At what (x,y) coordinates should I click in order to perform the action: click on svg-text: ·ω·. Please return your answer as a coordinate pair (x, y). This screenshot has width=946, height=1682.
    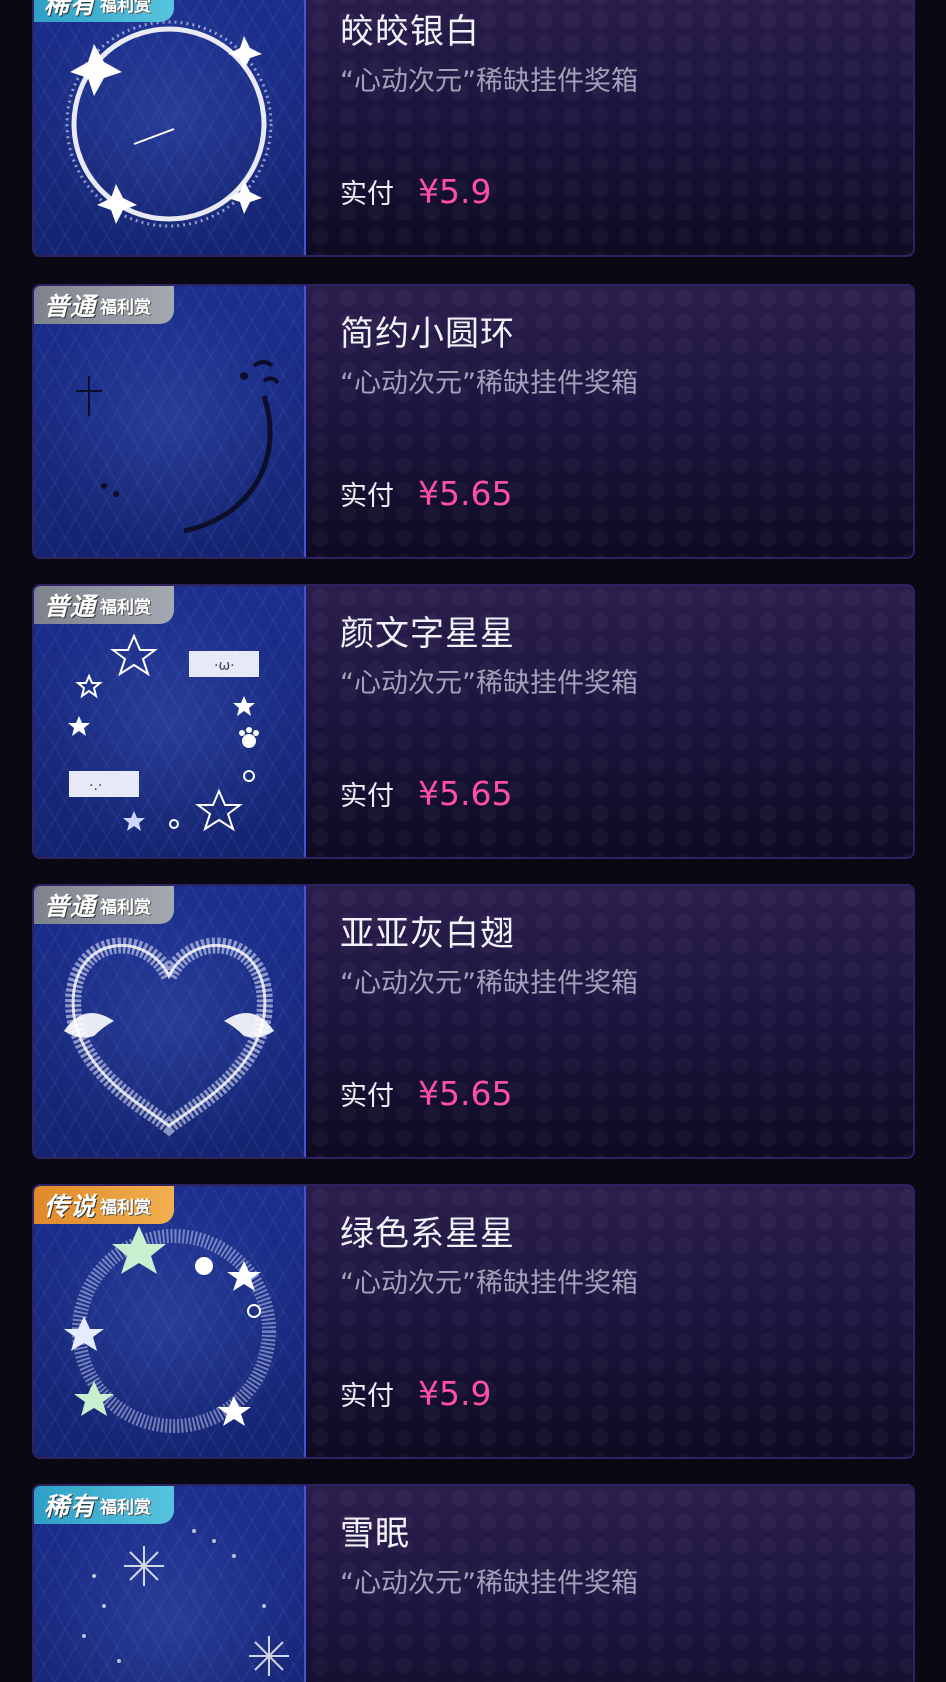
    Looking at the image, I should click on (224, 666).